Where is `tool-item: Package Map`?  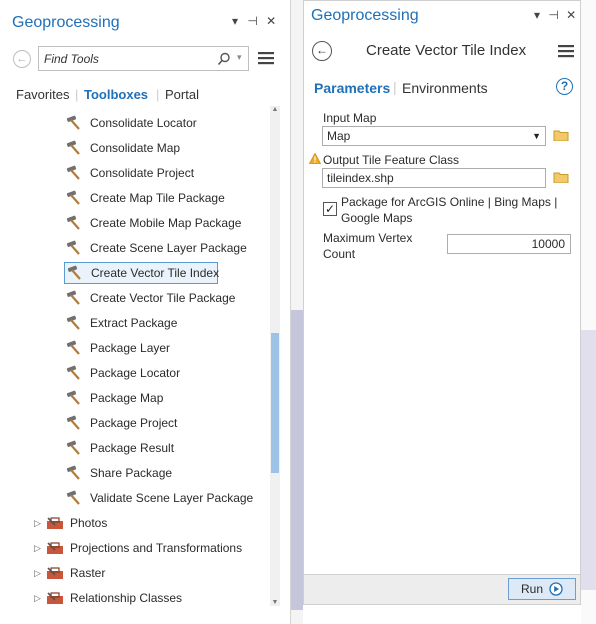
tool-item: Package Map is located at coordinates (166, 398).